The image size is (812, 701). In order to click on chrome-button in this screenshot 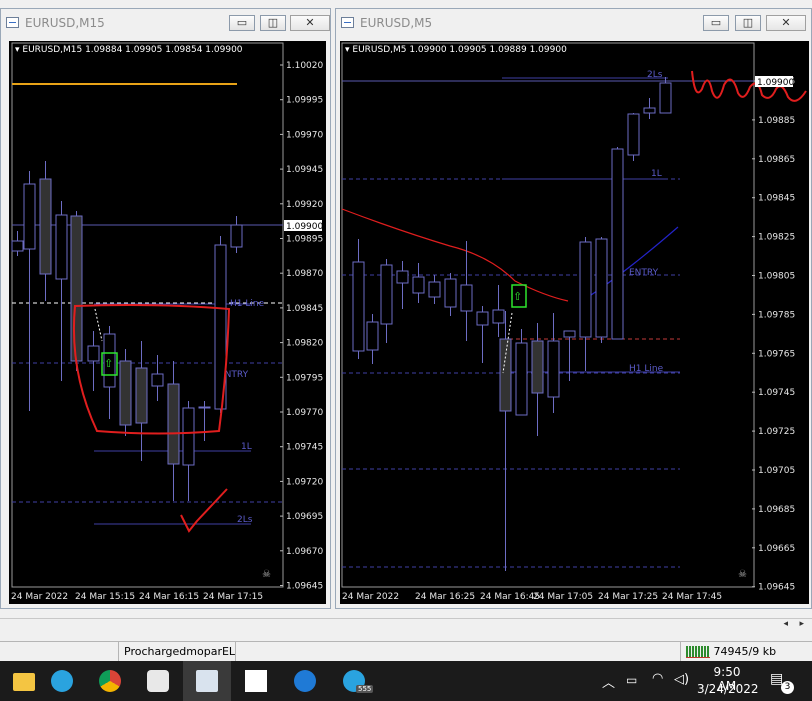, I will do `click(110, 681)`.